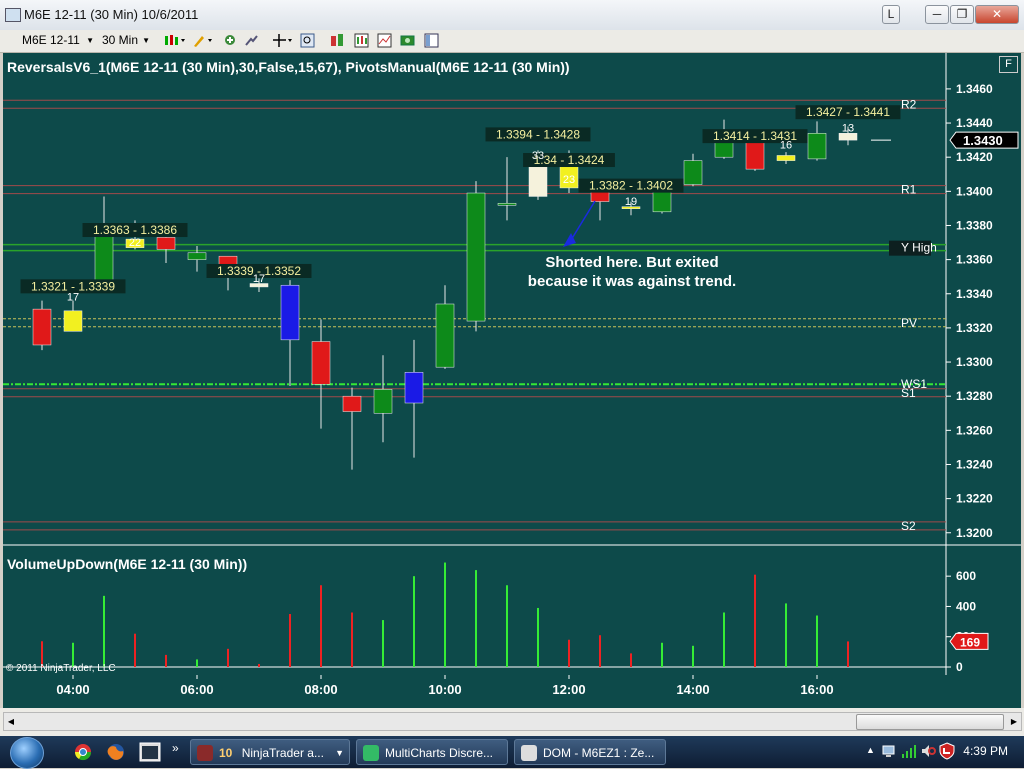  I want to click on properties-icon, so click(337, 40).